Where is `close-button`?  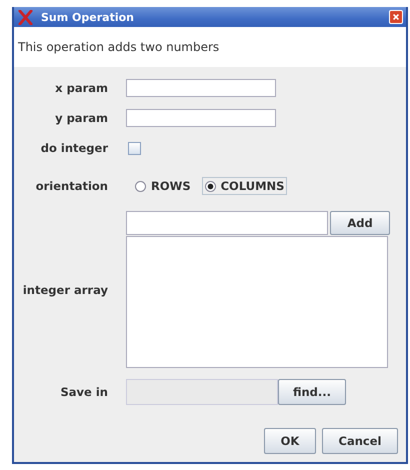 close-button is located at coordinates (396, 17).